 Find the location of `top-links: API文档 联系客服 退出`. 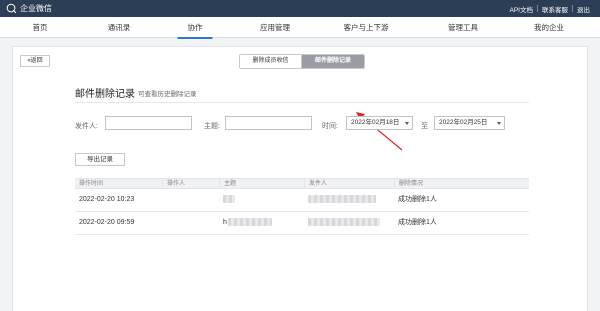

top-links: API文档 联系客服 退出 is located at coordinates (550, 8).